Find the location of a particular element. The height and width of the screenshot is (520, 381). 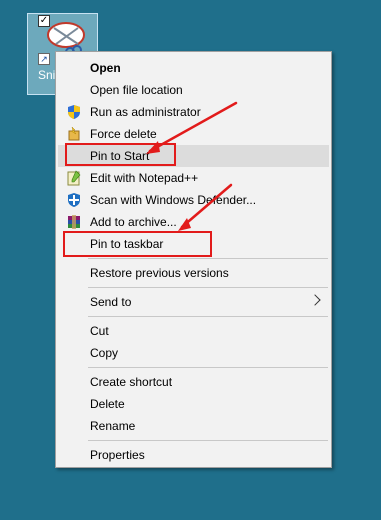

menu-item-label: Edit with Notepad++ is located at coordinates (144, 178).